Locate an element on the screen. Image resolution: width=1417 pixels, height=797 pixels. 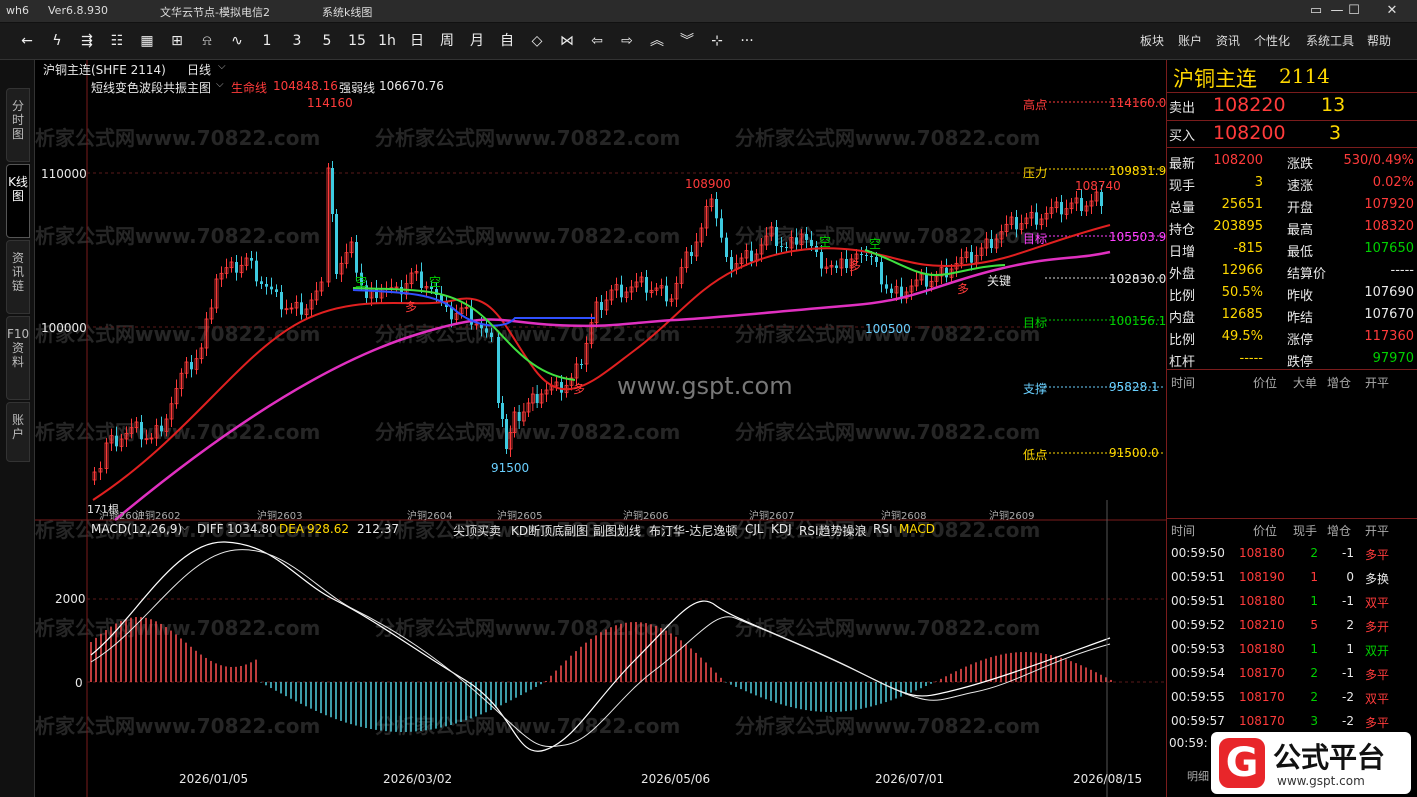
period-1h: 1h is located at coordinates (387, 41).